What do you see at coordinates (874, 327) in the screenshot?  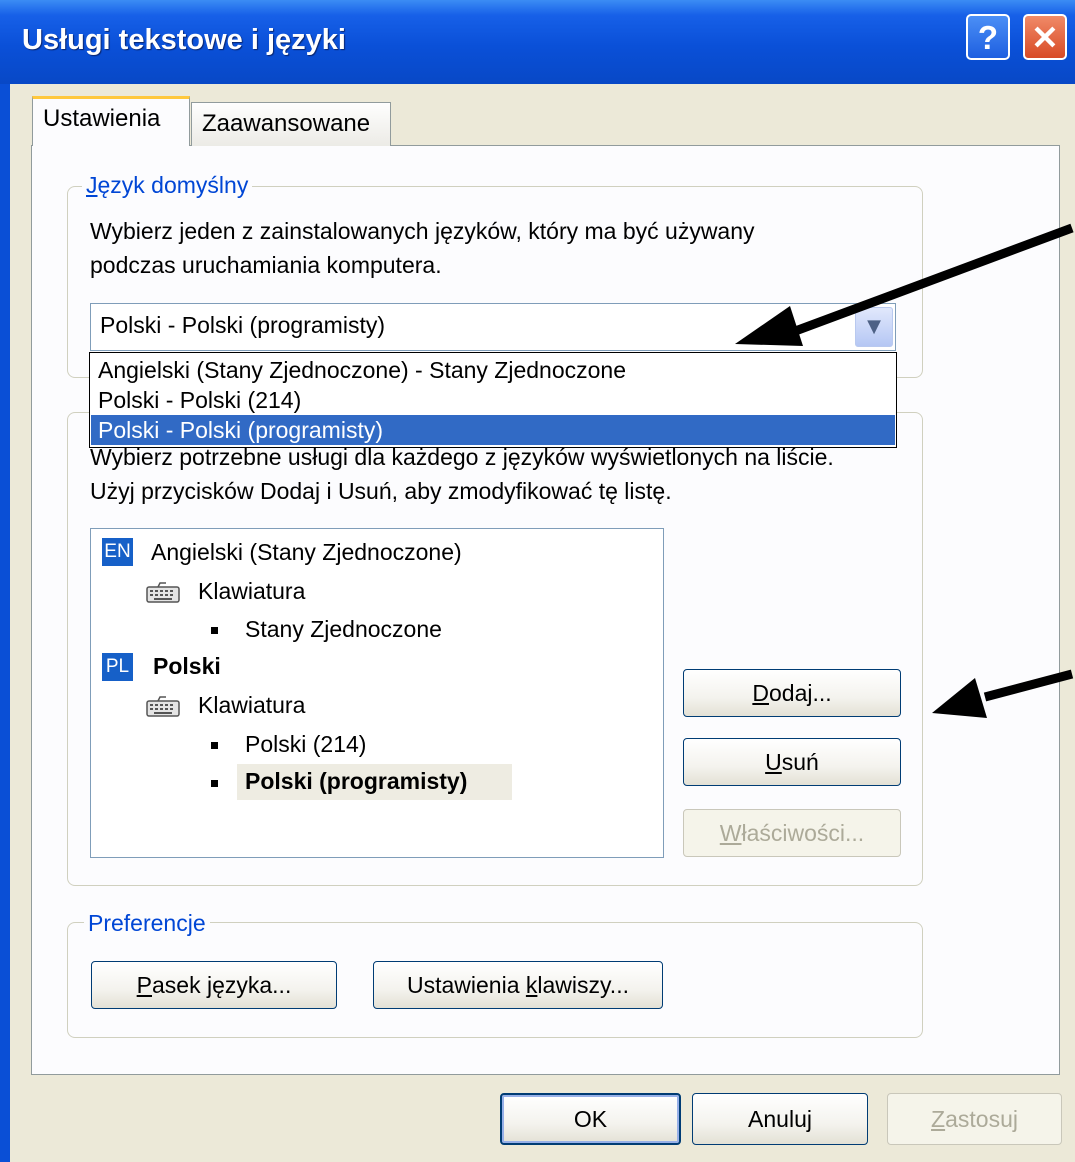 I see `chevron-down-icon: ▼` at bounding box center [874, 327].